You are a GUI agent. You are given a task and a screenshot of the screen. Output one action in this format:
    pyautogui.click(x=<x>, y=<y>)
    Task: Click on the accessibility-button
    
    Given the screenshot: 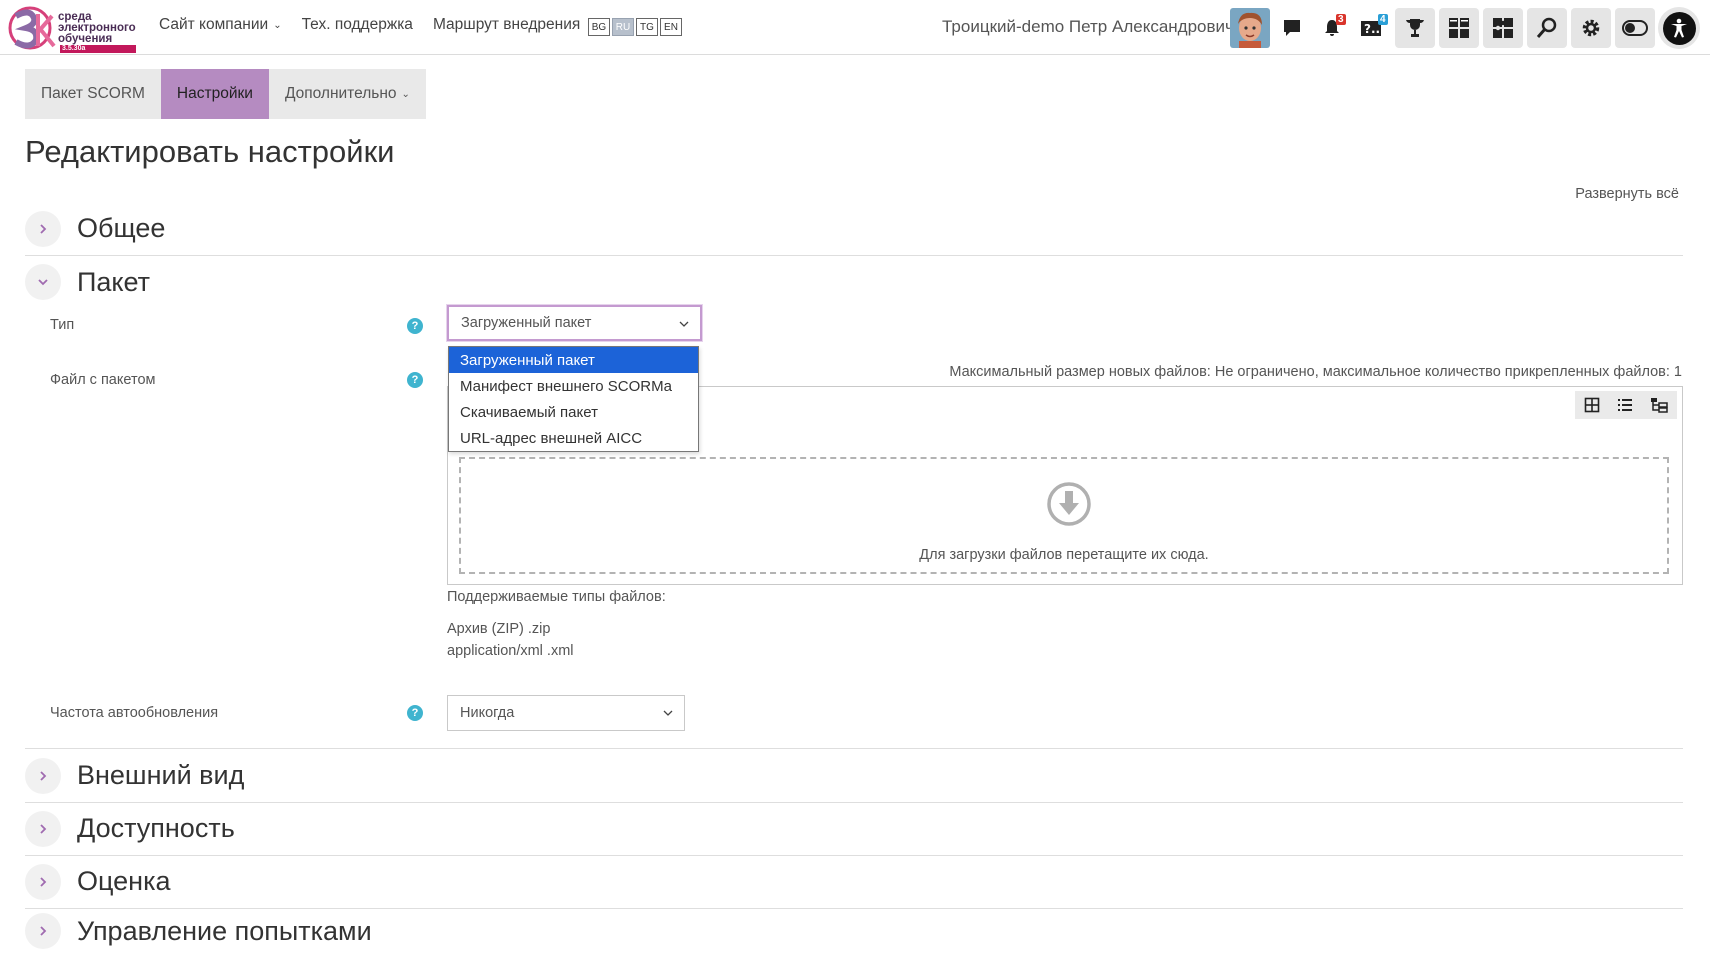 What is the action you would take?
    pyautogui.click(x=1679, y=28)
    